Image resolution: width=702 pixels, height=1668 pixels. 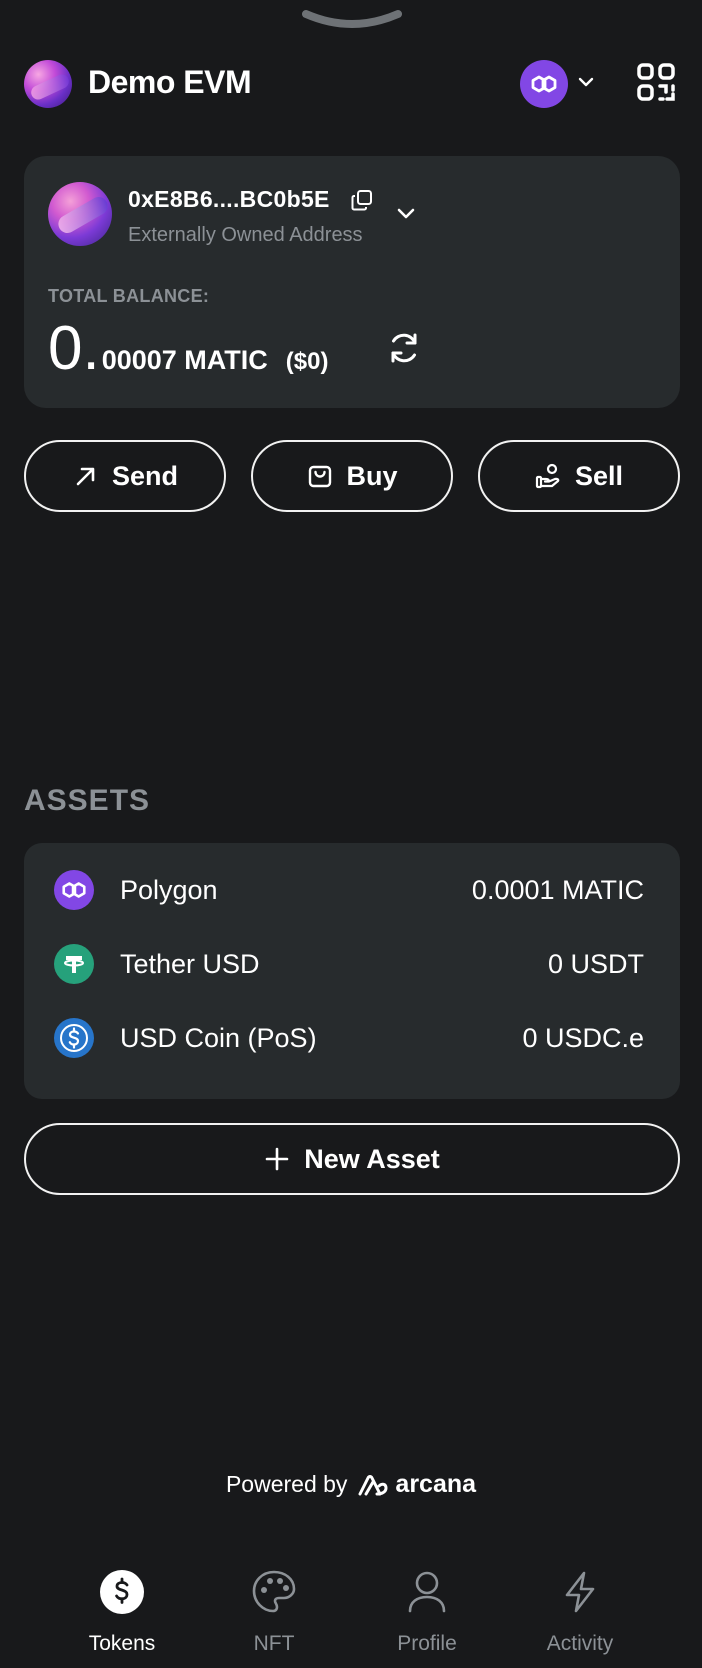 I want to click on send-label: Send, so click(x=144, y=475).